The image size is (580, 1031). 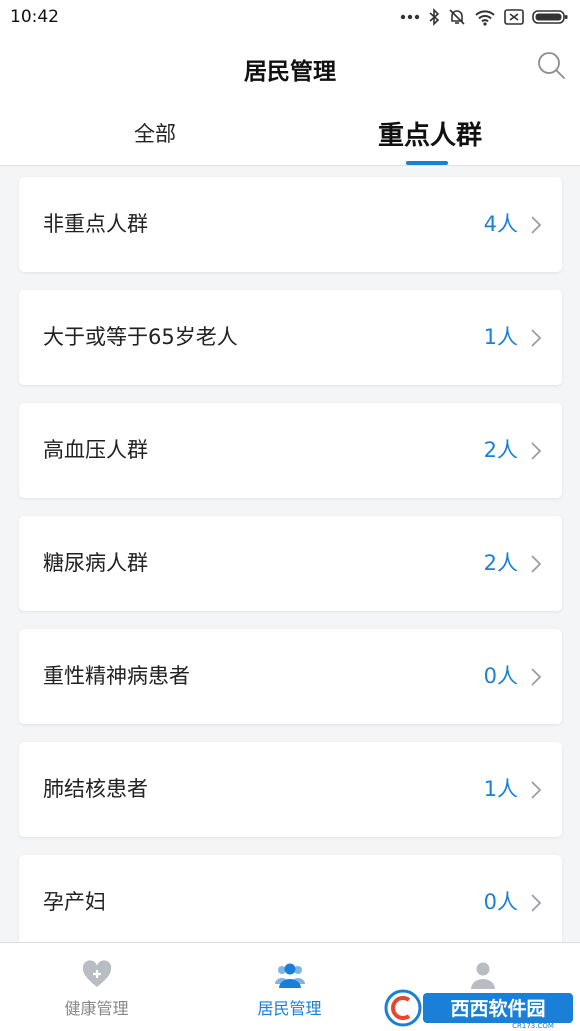 What do you see at coordinates (290, 224) in the screenshot?
I see `list-item: 非重点人群 4人` at bounding box center [290, 224].